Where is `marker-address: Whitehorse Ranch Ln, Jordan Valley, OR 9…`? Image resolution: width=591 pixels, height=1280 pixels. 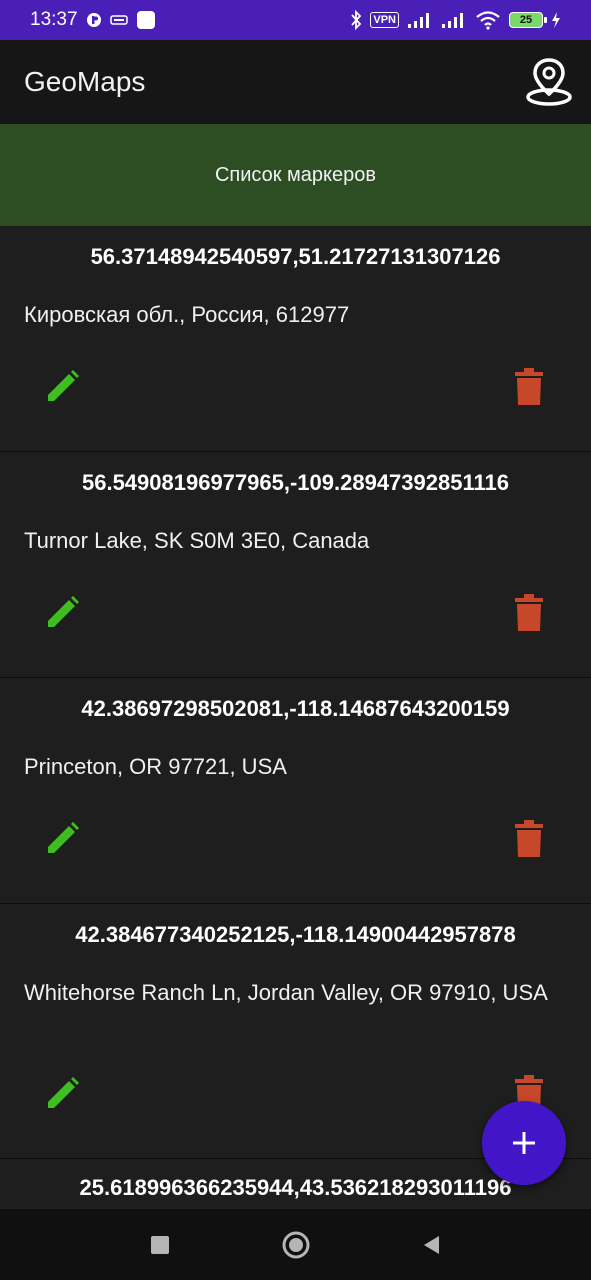
marker-address: Whitehorse Ranch Ln, Jordan Valley, OR 9… is located at coordinates (286, 992).